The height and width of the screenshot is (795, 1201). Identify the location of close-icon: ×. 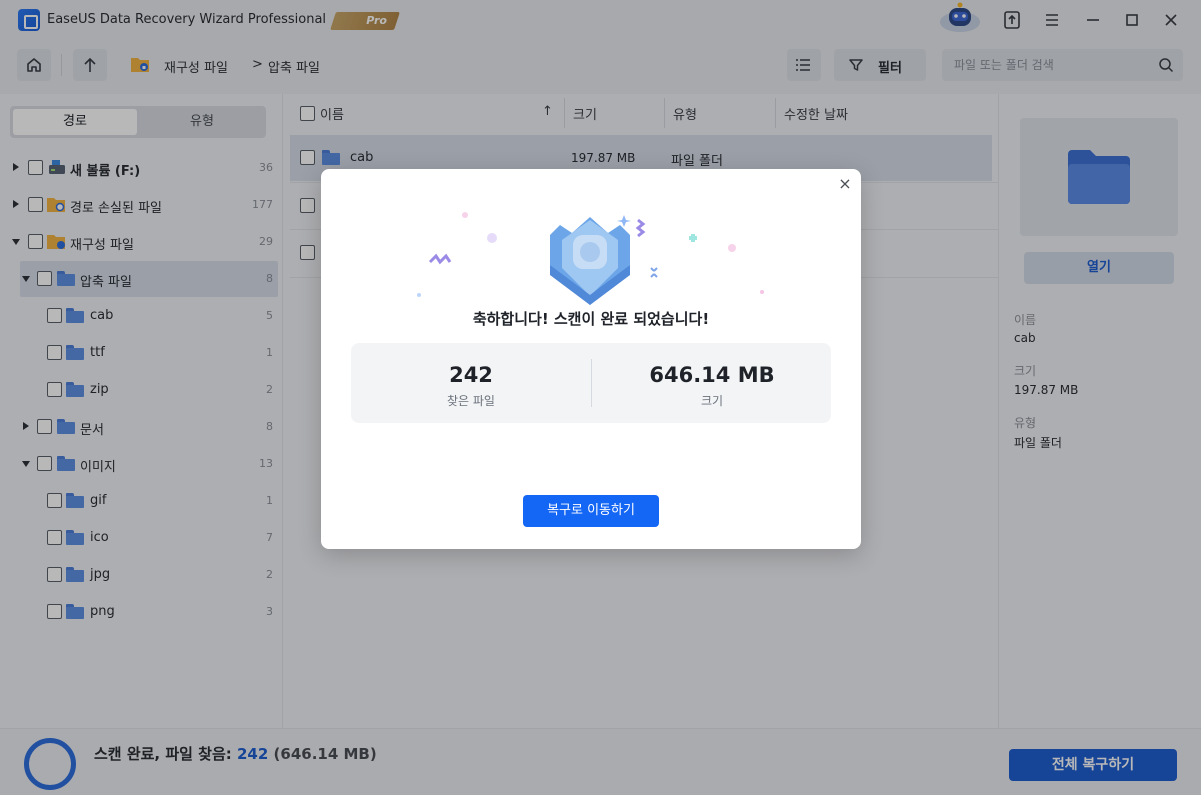
(845, 184).